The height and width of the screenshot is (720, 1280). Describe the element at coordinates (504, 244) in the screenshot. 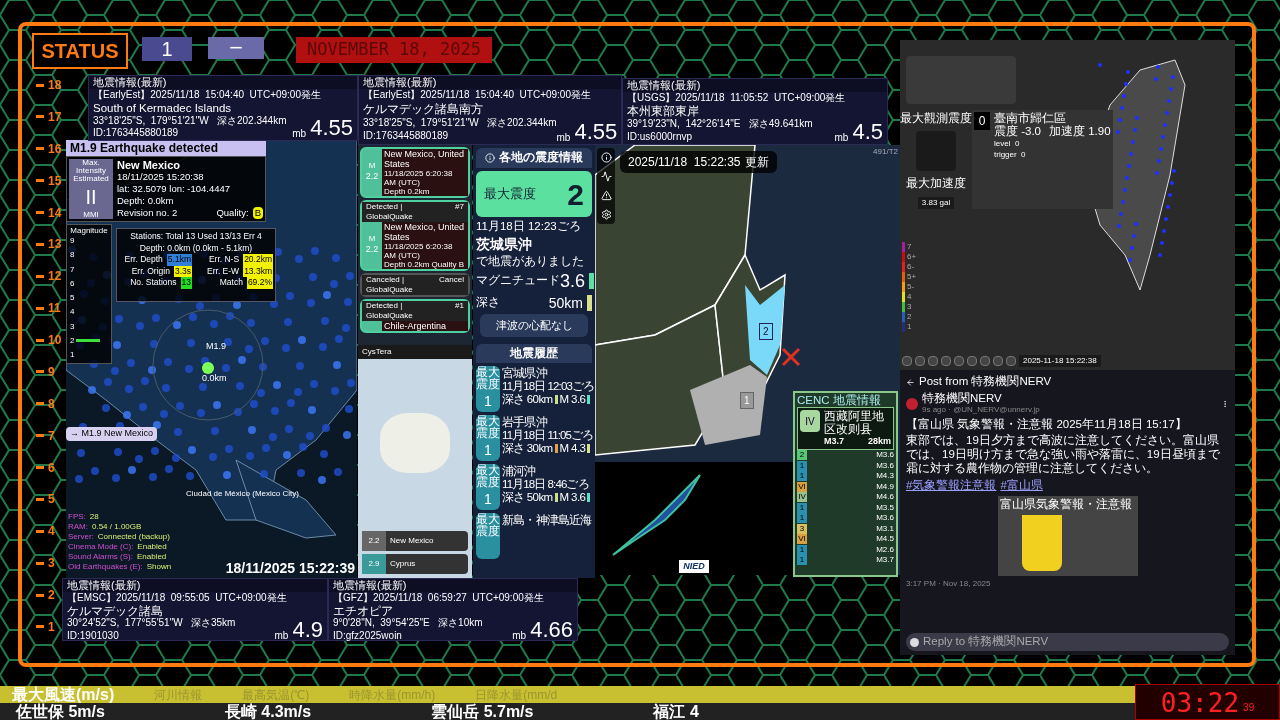

I see `epicenter-name: 茨城県沖` at that location.